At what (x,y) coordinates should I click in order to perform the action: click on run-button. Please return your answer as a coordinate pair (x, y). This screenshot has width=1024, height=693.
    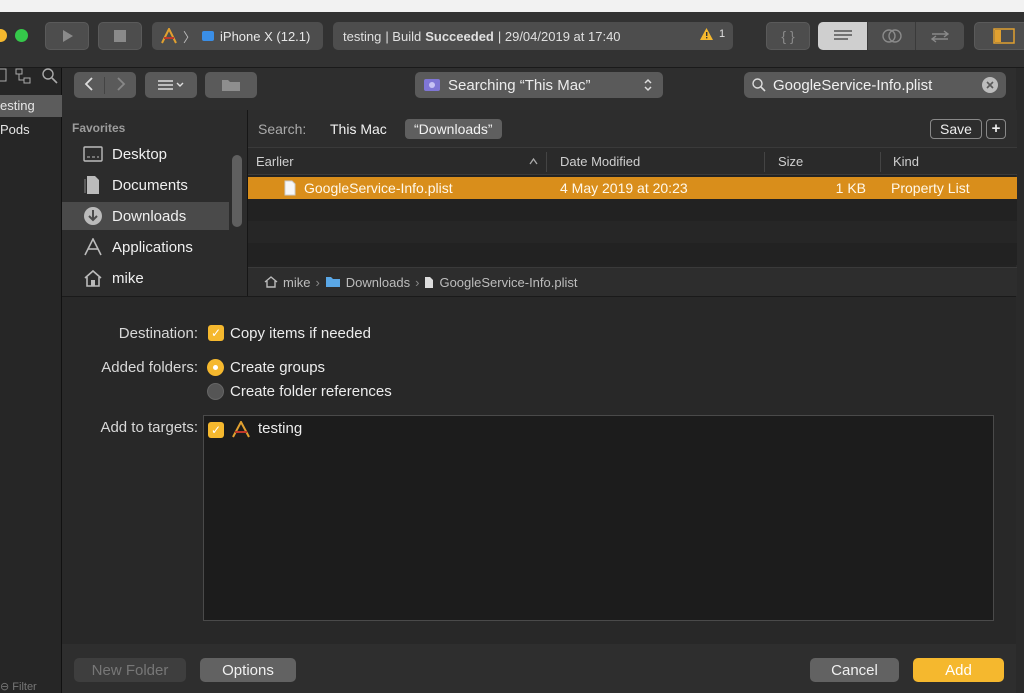
    Looking at the image, I should click on (67, 36).